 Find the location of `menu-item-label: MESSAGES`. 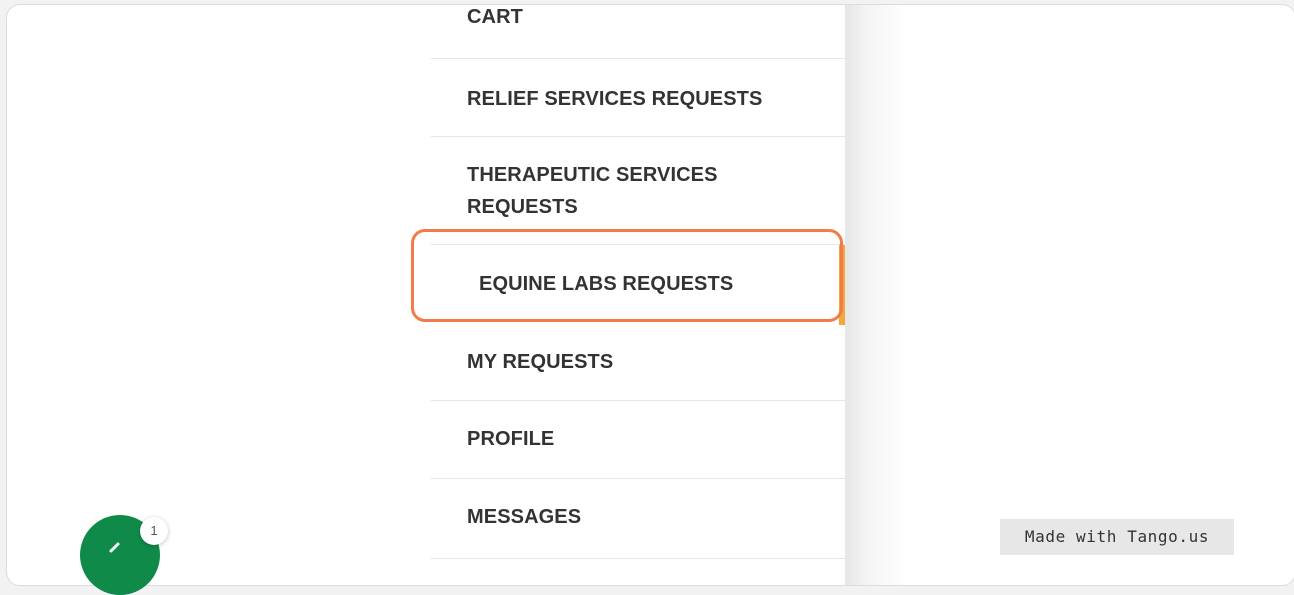

menu-item-label: MESSAGES is located at coordinates (524, 517).